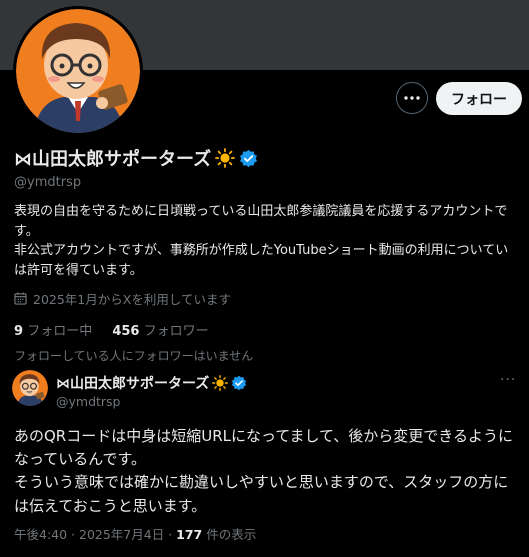  What do you see at coordinates (20, 298) in the screenshot?
I see `calendar-icon` at bounding box center [20, 298].